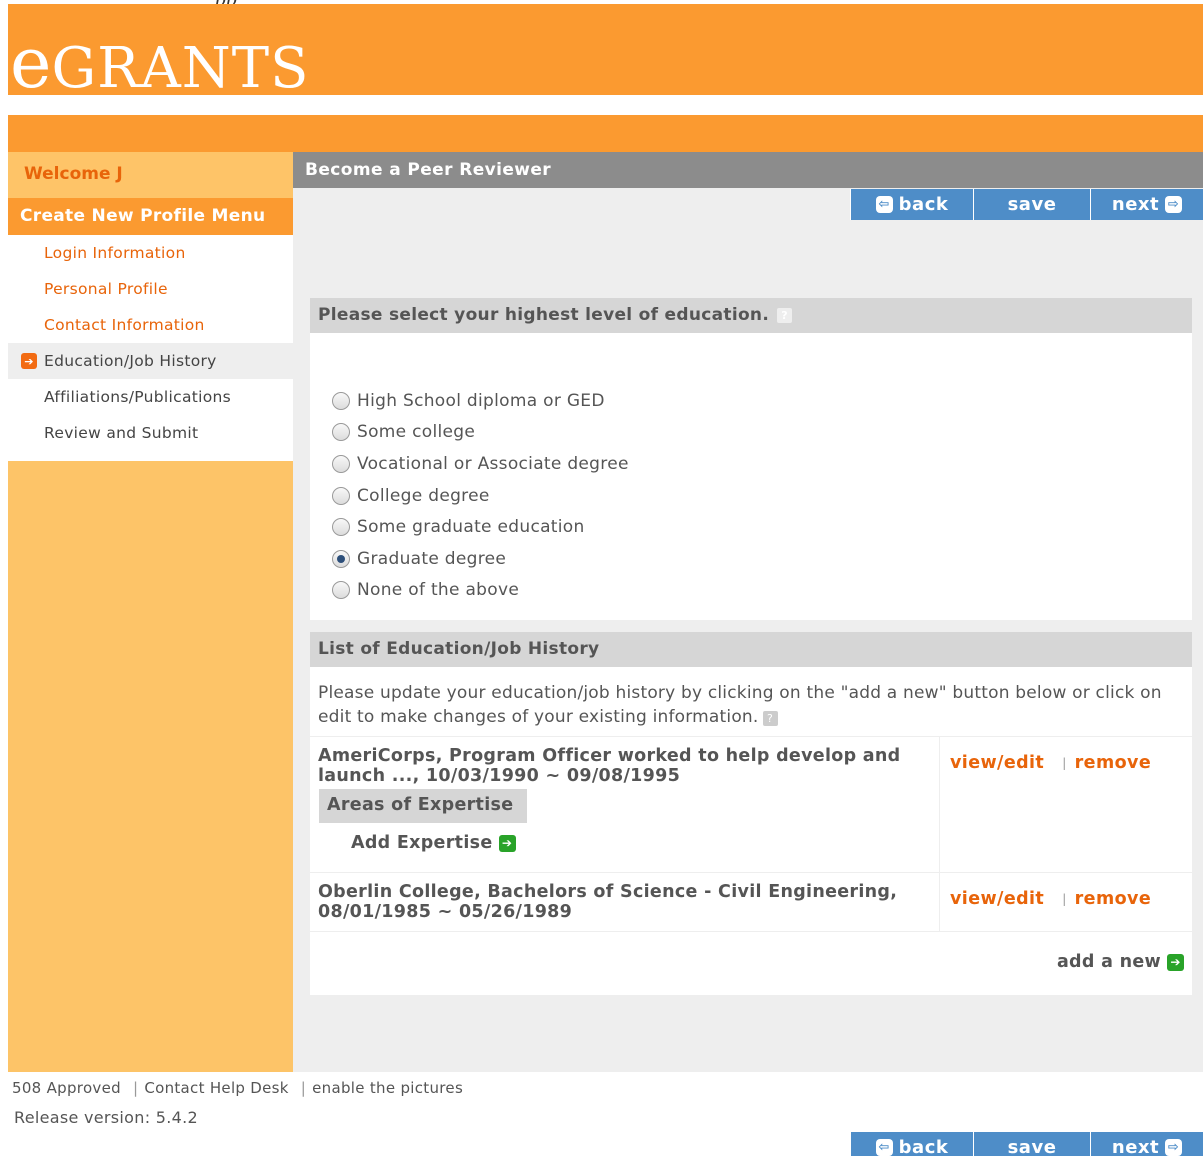  I want to click on egrants-logo: eGRANTS, so click(160, 63).